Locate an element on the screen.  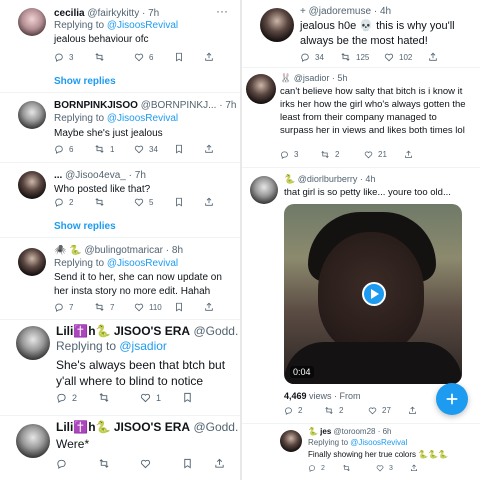
reply-button: 7 is located at coordinates (74, 307).